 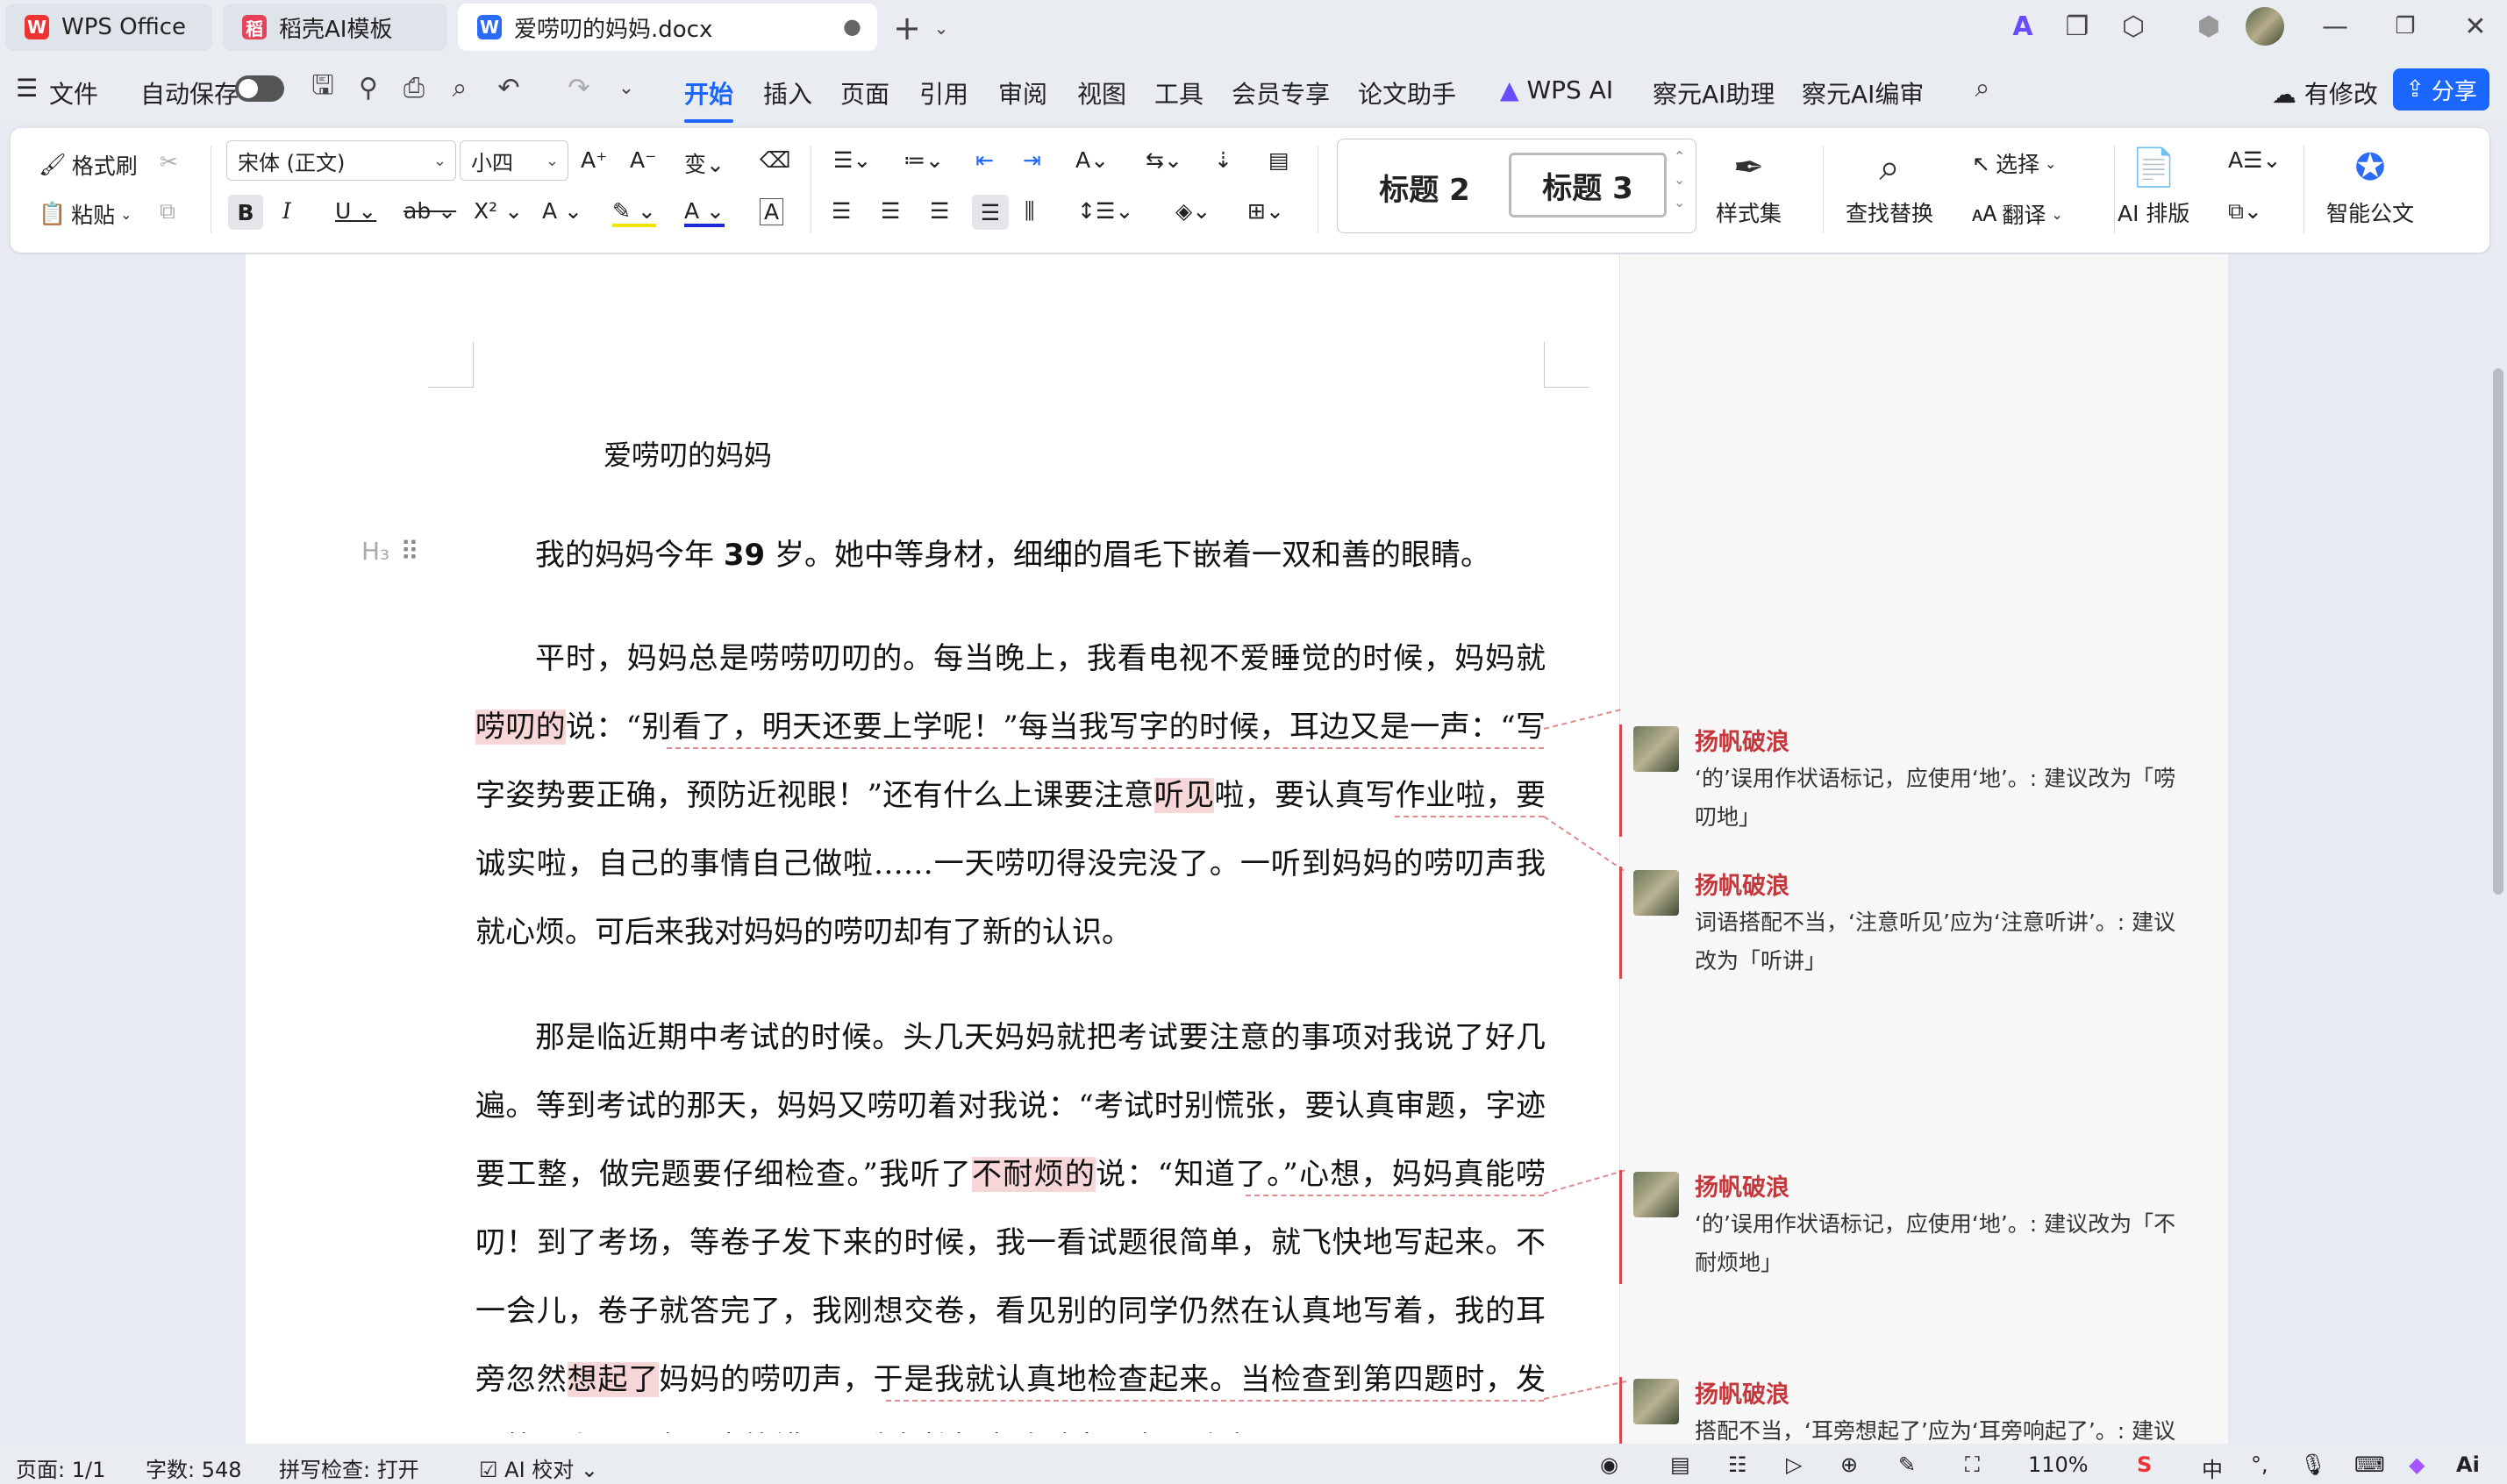 What do you see at coordinates (788, 93) in the screenshot?
I see `menu-insert: 插入` at bounding box center [788, 93].